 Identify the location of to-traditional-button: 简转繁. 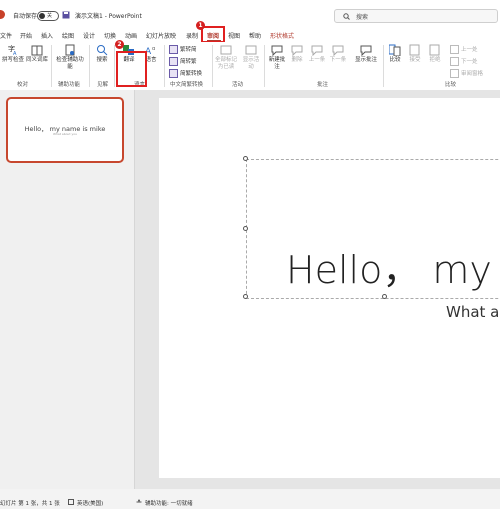
(183, 61).